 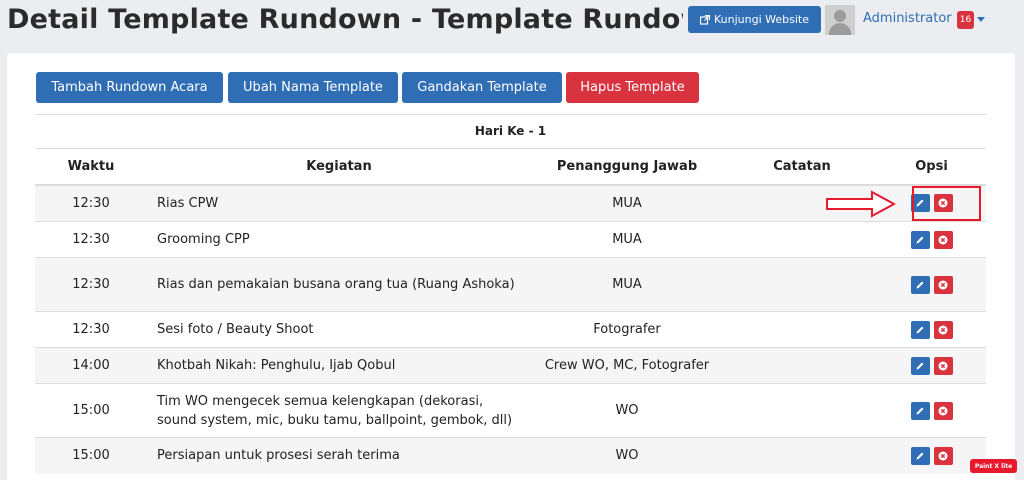 I want to click on cell-activity: Rias CPW, so click(x=337, y=203).